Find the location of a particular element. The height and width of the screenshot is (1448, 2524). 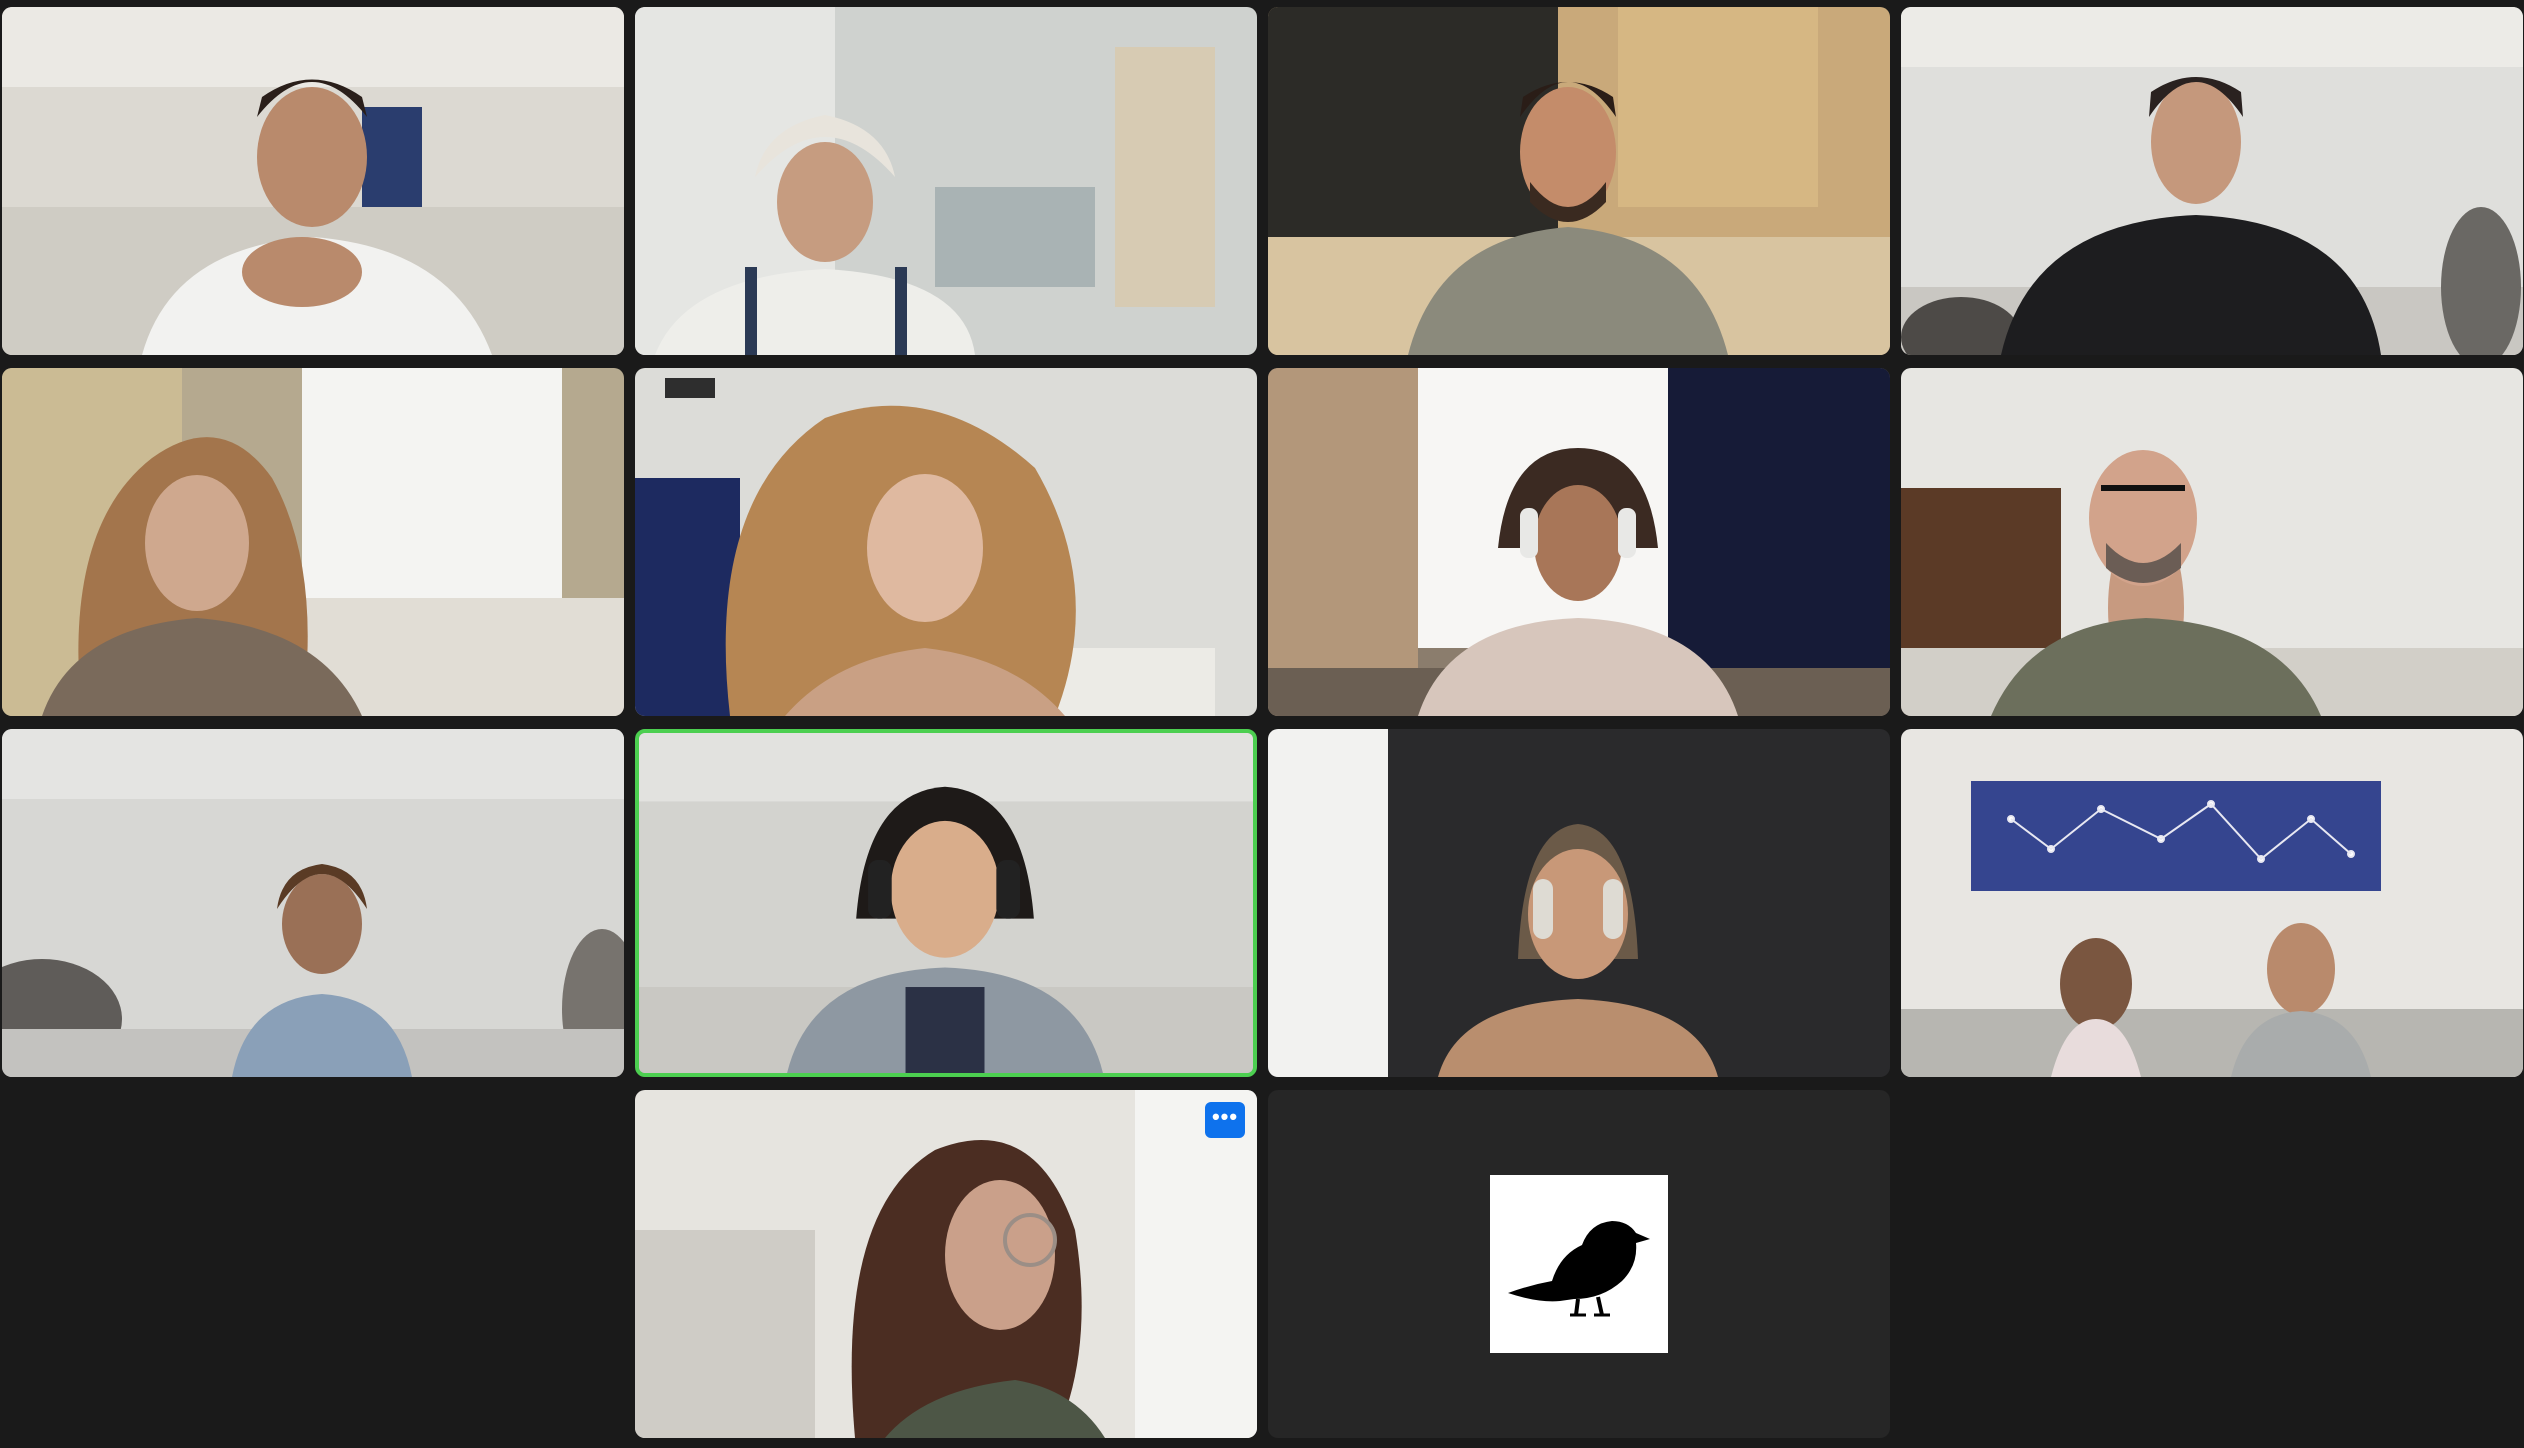

participant-tile-13: ••• is located at coordinates (946, 1264).